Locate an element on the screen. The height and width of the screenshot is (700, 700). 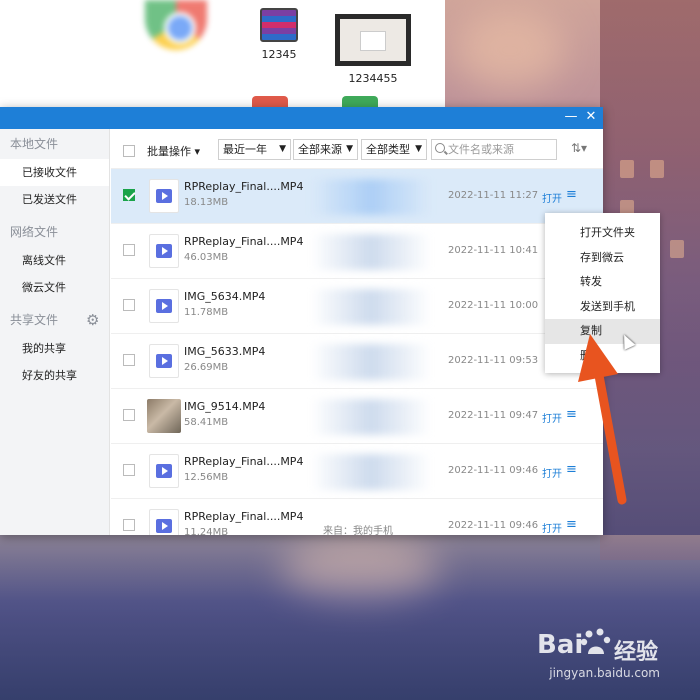
sort-icon: ⇅▾ is located at coordinates (579, 148).